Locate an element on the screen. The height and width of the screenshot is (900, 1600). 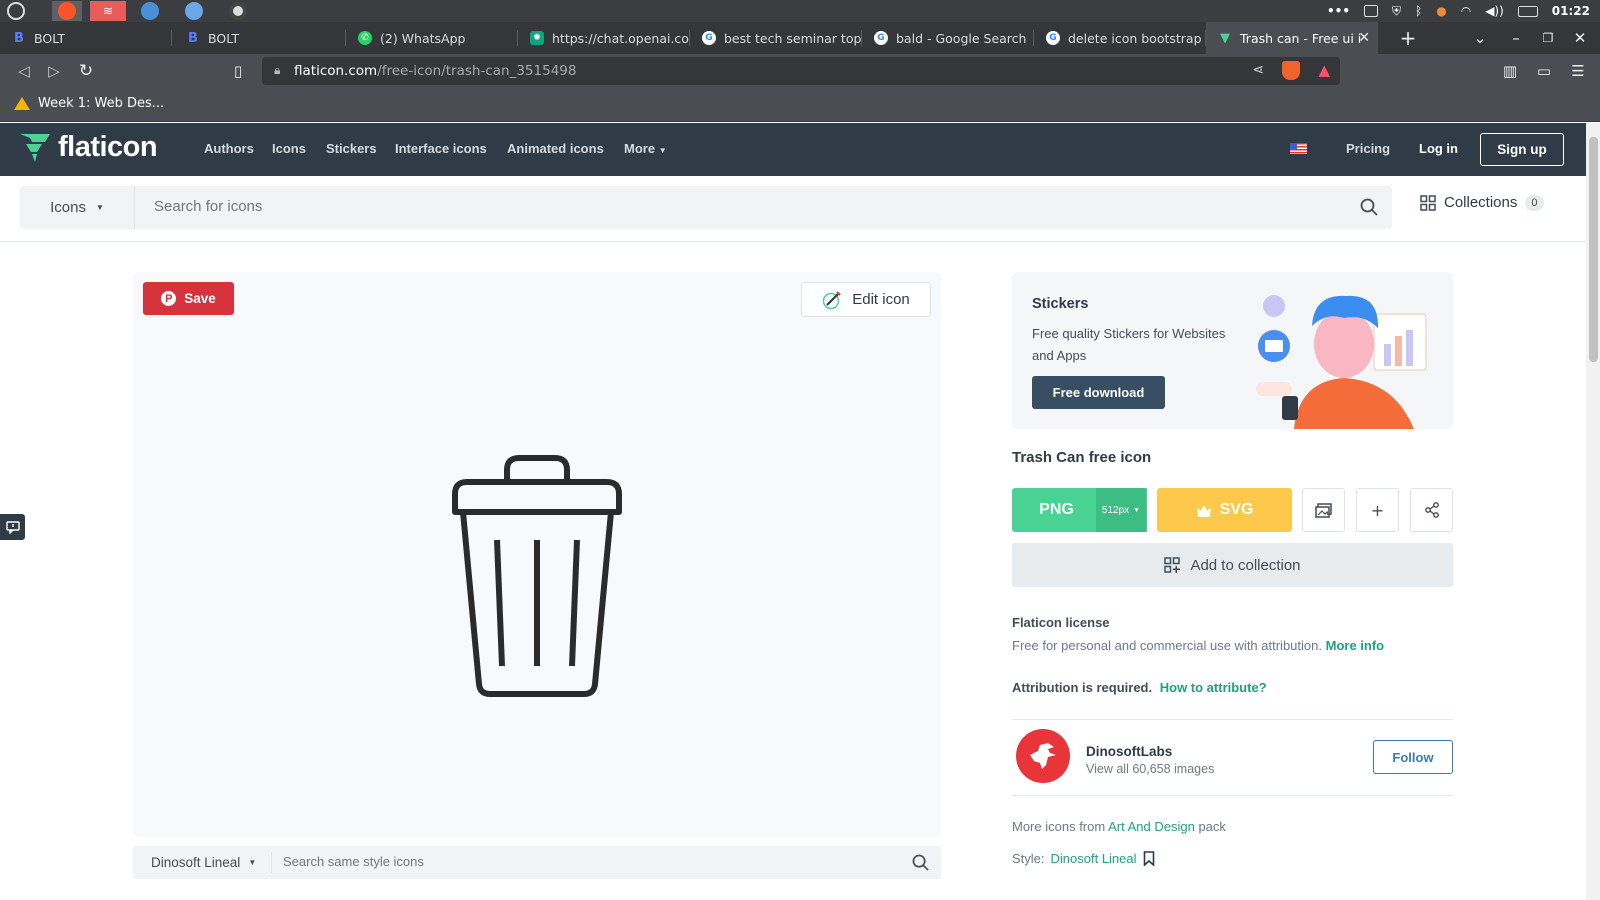
follow-button: Follow is located at coordinates (1413, 757).